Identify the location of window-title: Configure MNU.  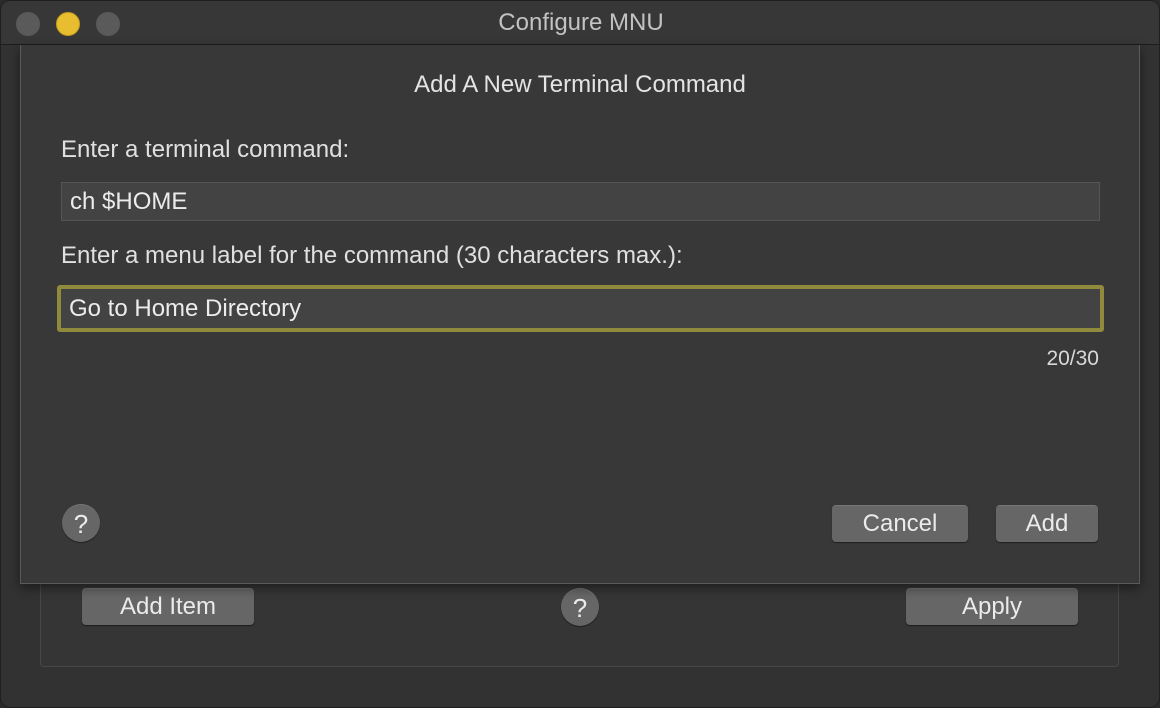
(581, 22).